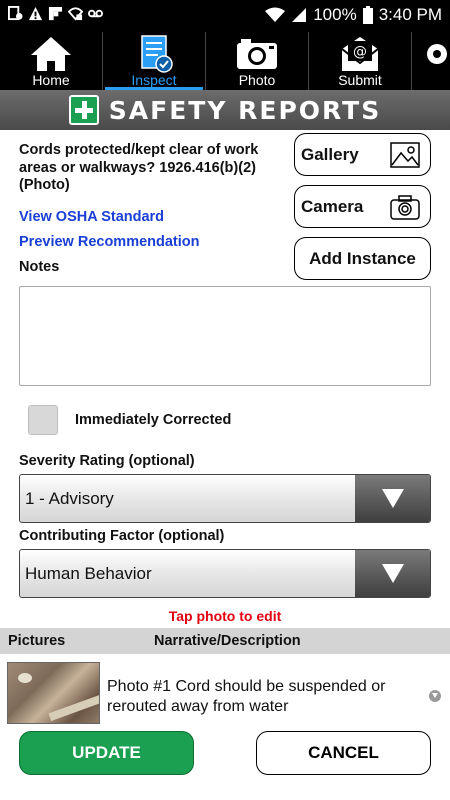  What do you see at coordinates (157, 54) in the screenshot?
I see `inspect-icon` at bounding box center [157, 54].